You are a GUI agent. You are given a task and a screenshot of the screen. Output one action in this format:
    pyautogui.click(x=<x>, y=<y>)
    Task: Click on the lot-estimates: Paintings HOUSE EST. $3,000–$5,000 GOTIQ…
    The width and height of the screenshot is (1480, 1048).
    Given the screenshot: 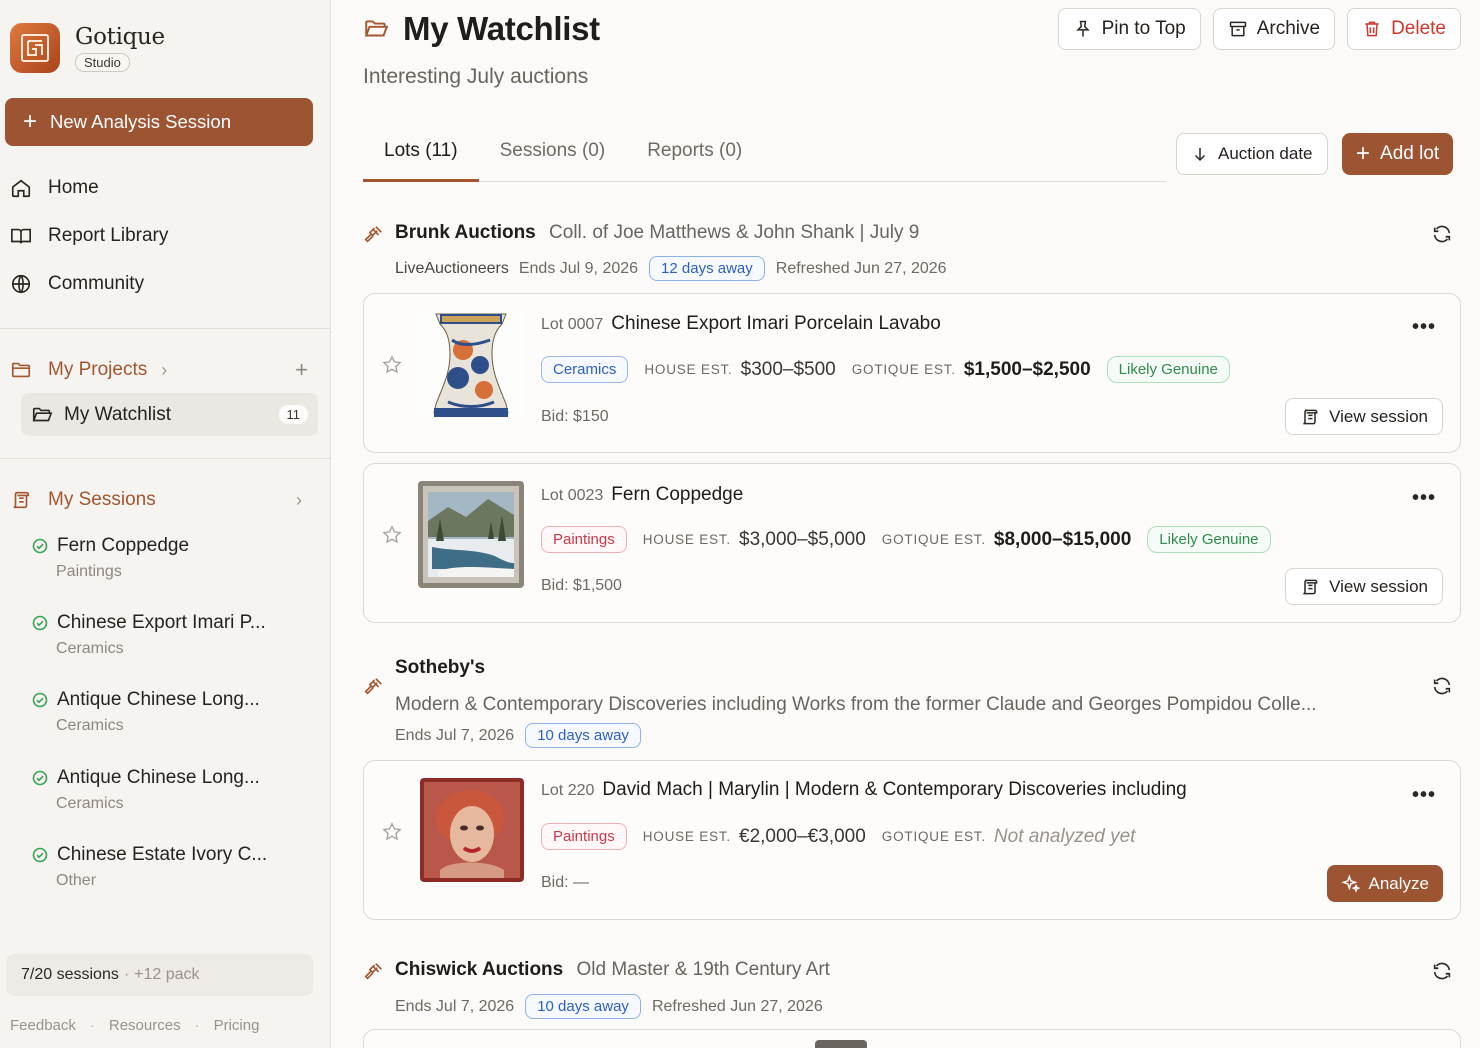 What is the action you would take?
    pyautogui.click(x=906, y=539)
    